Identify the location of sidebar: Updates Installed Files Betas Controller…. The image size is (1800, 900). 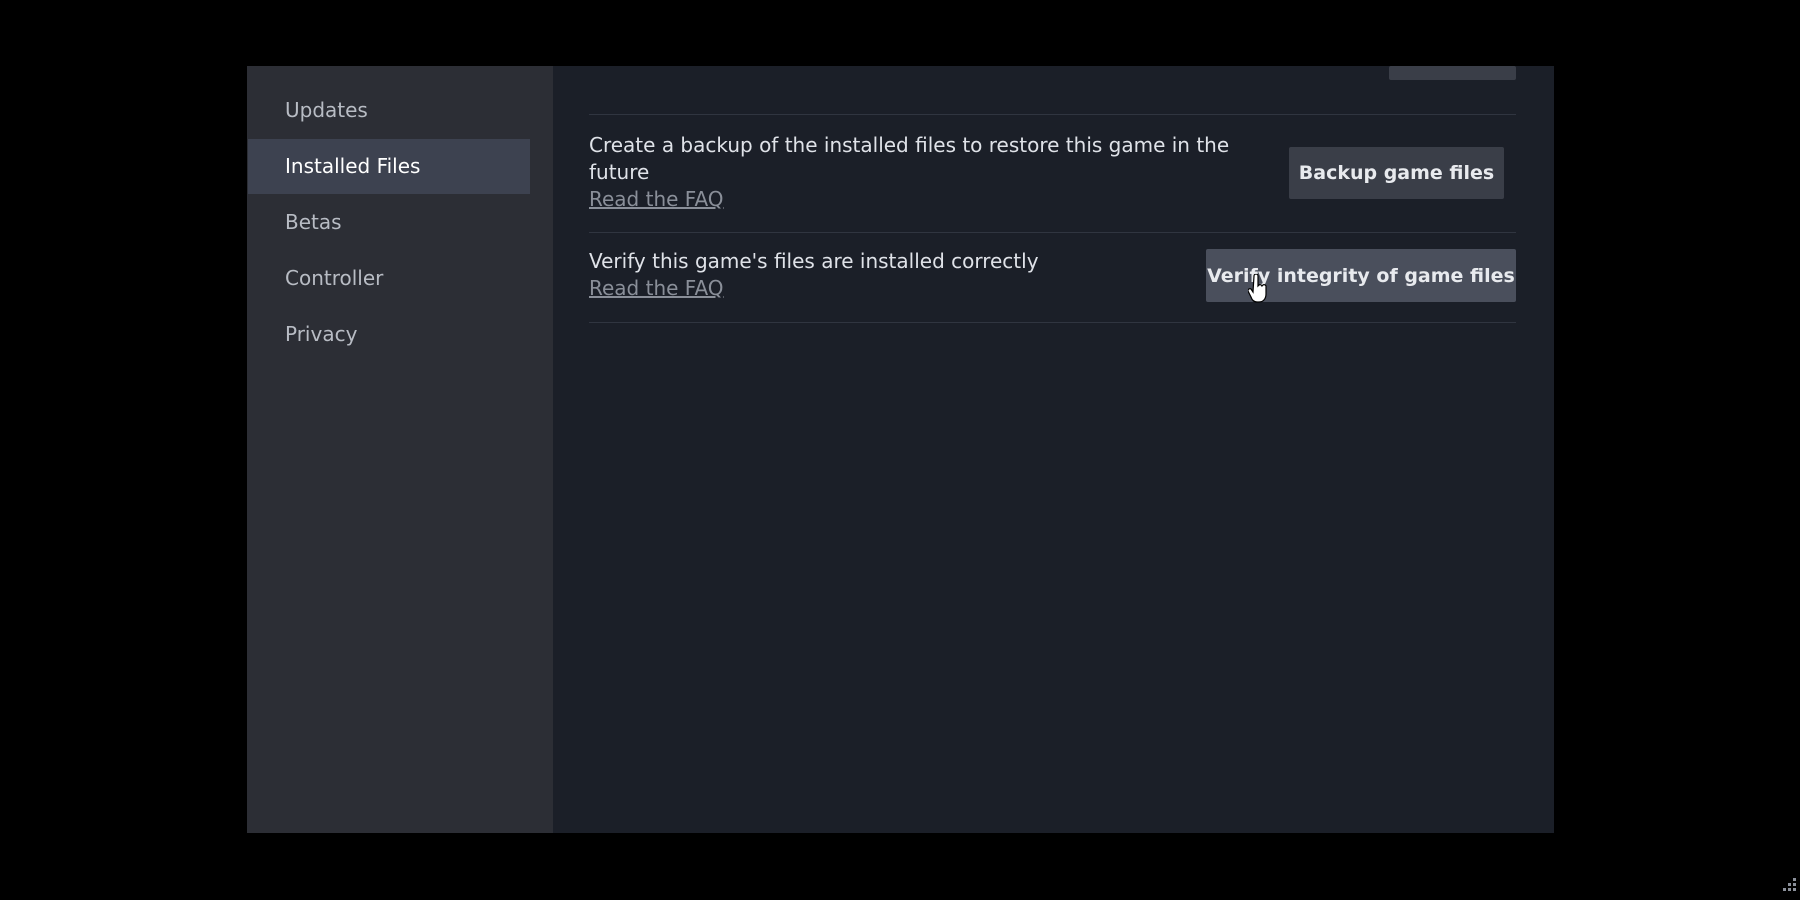
(400, 449).